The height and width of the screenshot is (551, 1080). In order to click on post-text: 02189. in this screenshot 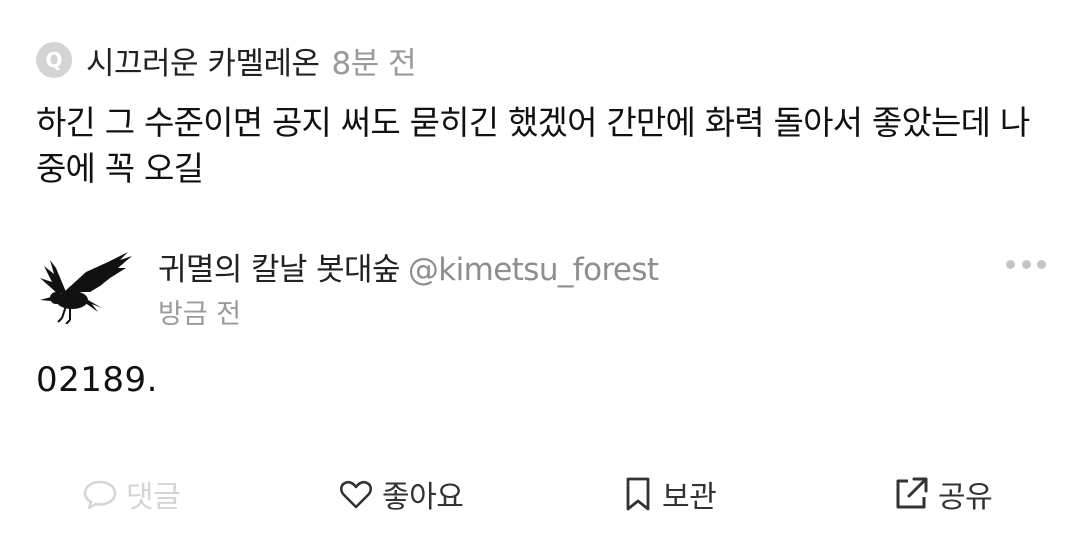, I will do `click(97, 380)`.